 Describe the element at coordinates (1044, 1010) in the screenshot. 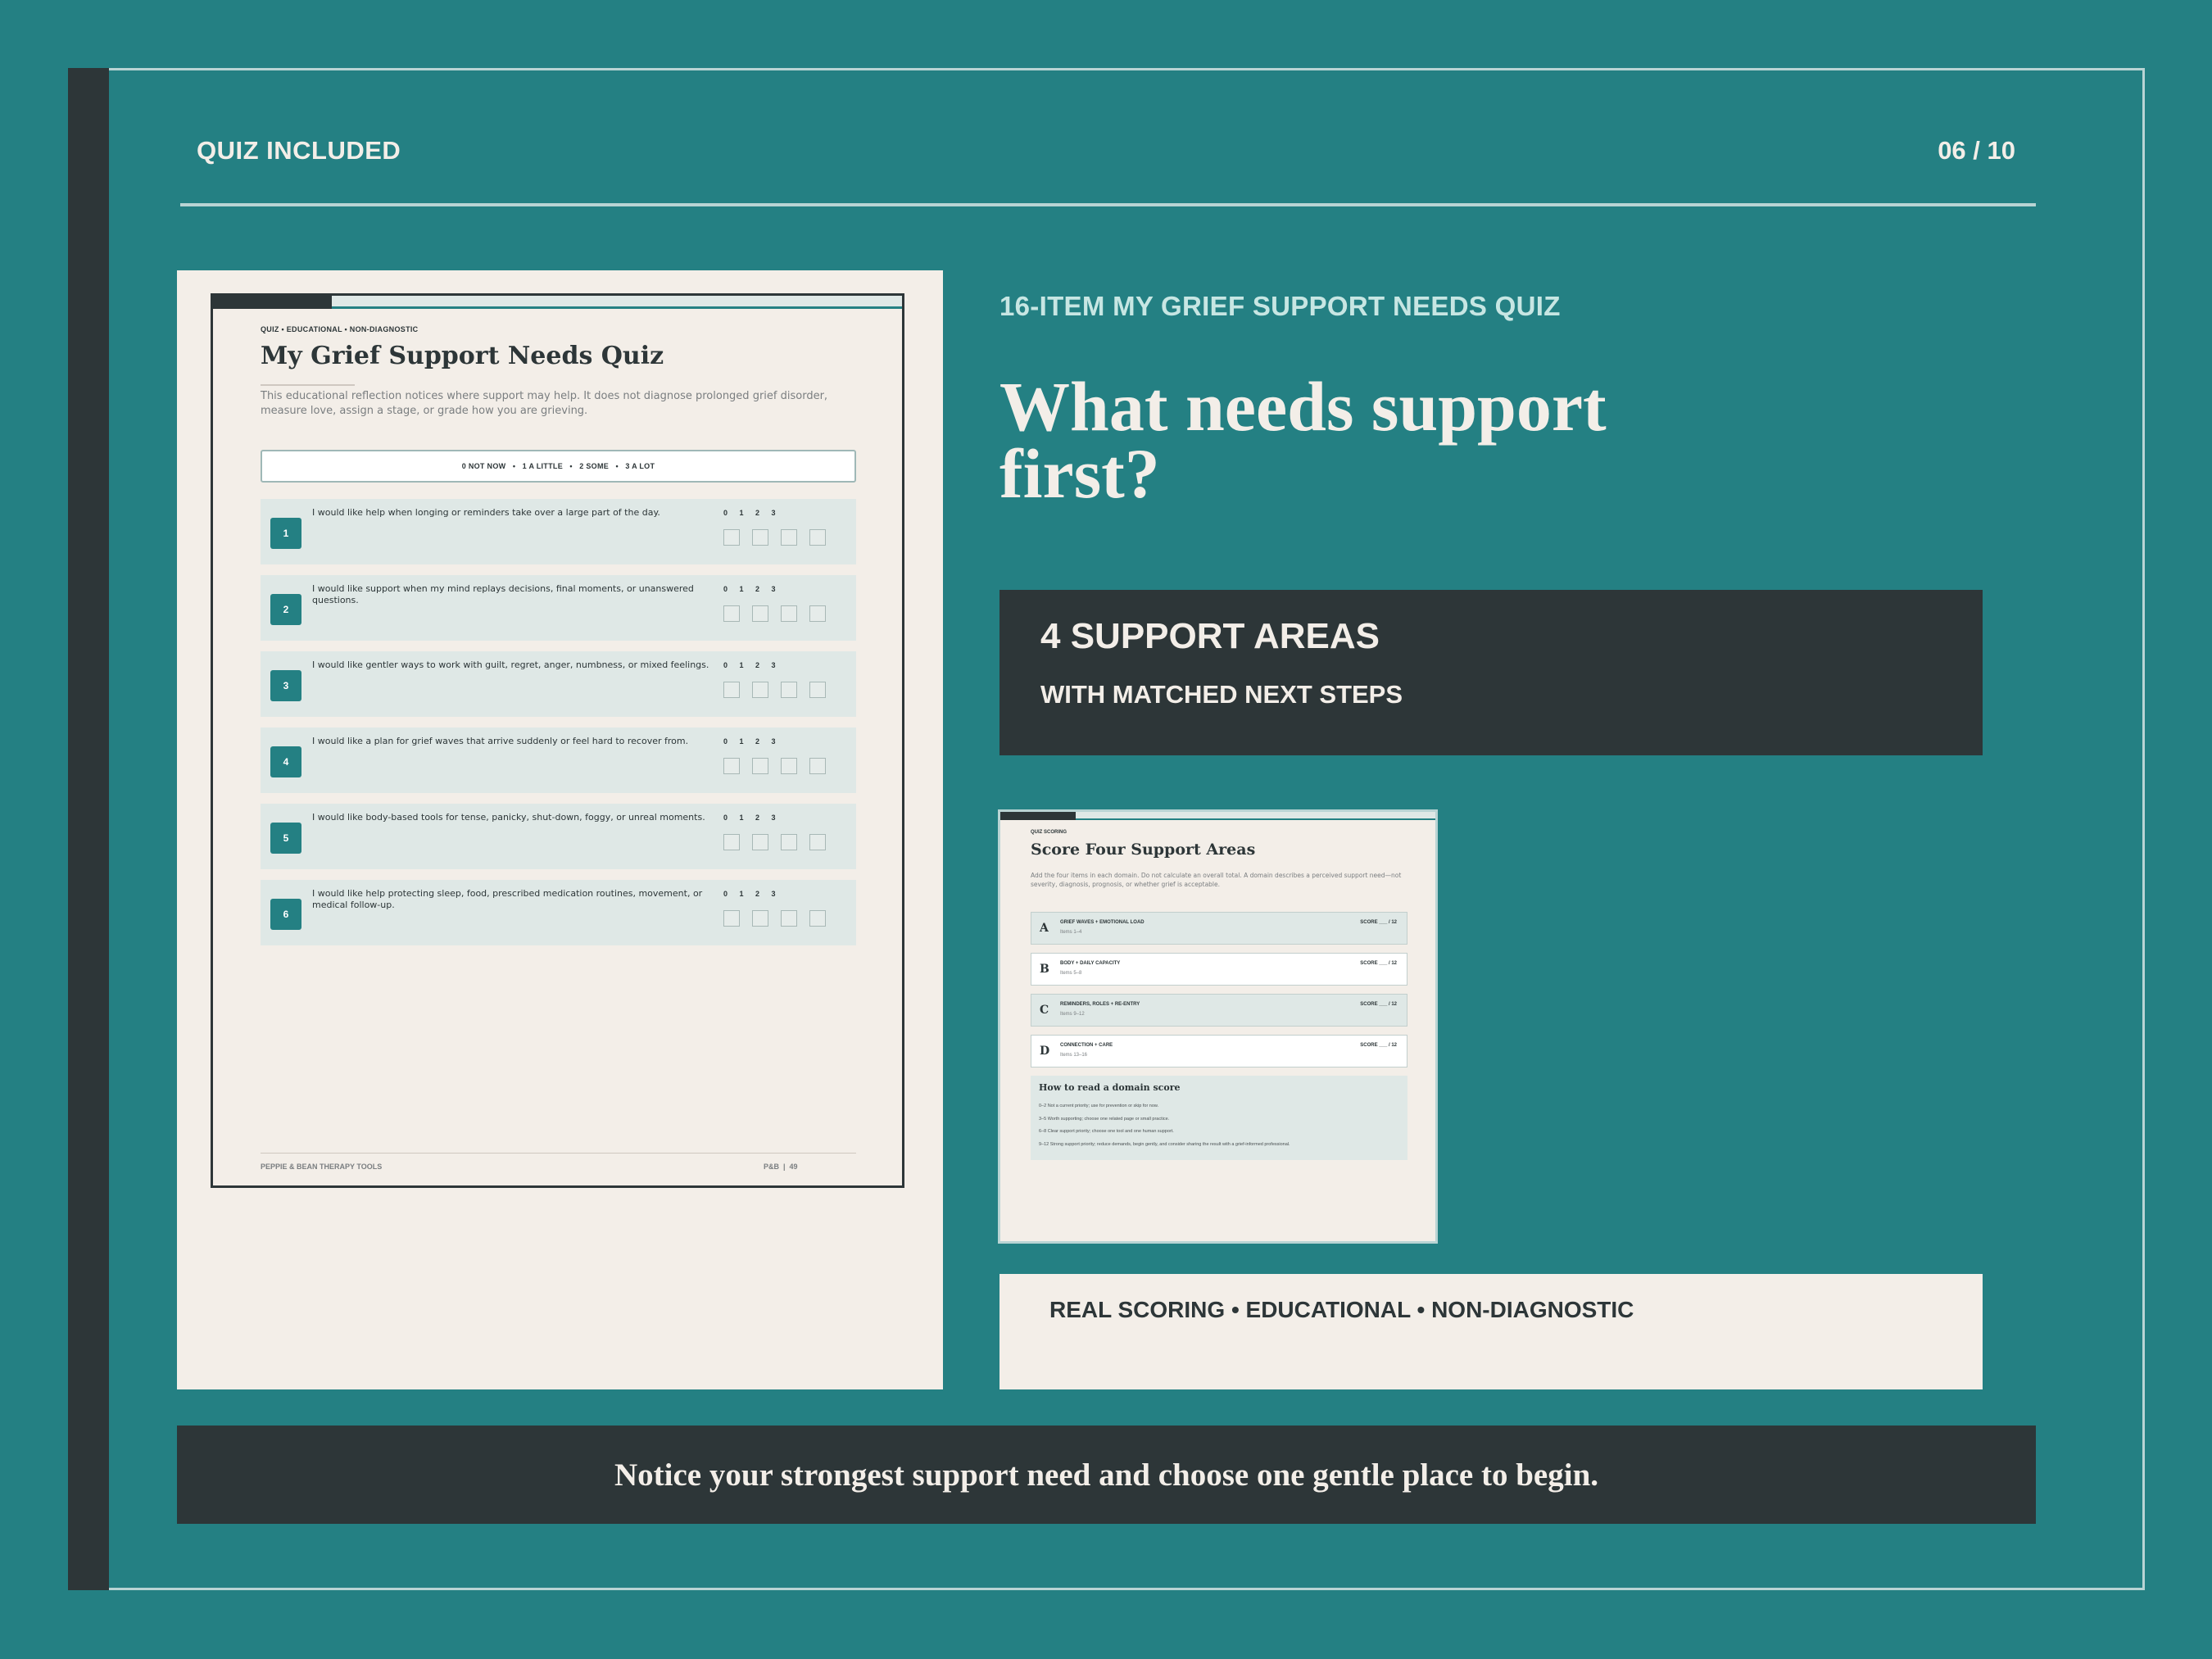

I see `domain-letter: C` at that location.